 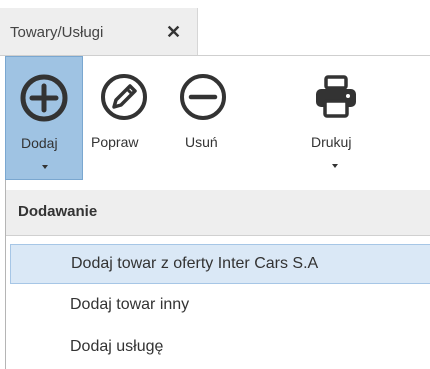 What do you see at coordinates (331, 142) in the screenshot?
I see `print-button-label: Drukuj` at bounding box center [331, 142].